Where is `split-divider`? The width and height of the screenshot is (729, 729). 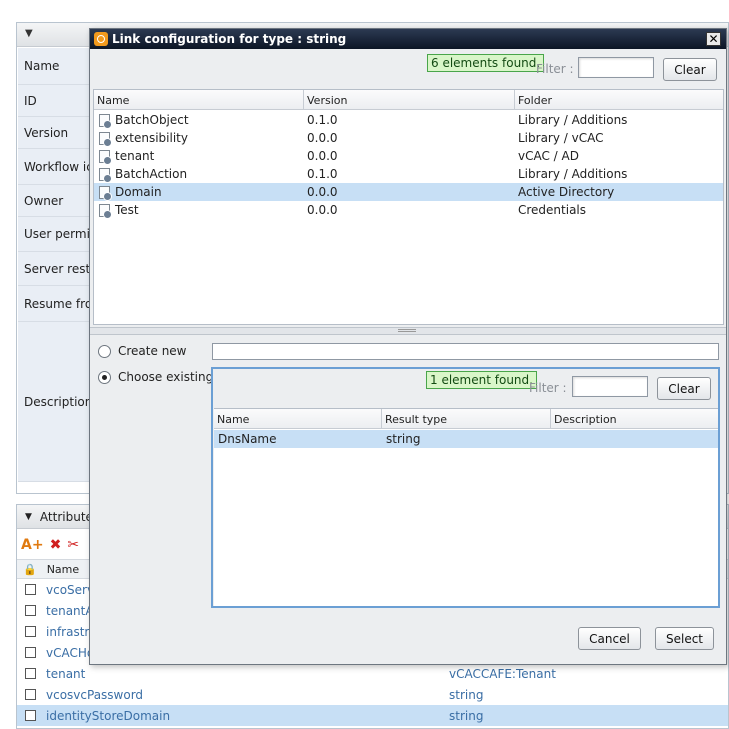 split-divider is located at coordinates (408, 331).